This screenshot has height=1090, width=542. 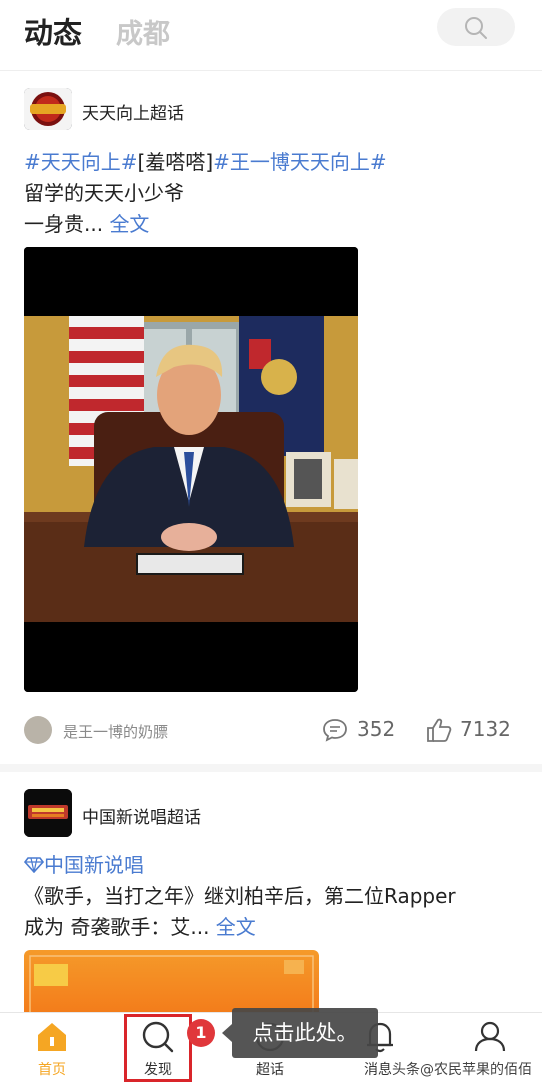 I want to click on discover-highlight-box, so click(x=158, y=1048).